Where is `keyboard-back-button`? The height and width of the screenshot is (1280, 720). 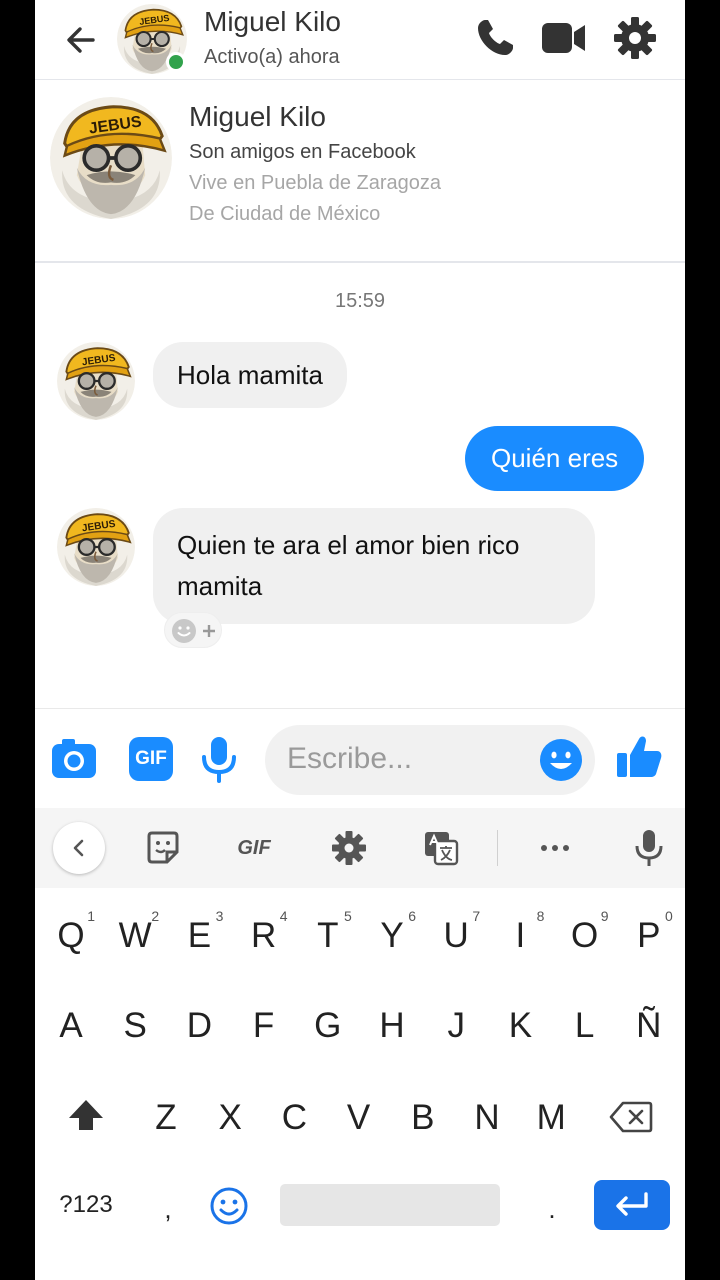
keyboard-back-button is located at coordinates (79, 848).